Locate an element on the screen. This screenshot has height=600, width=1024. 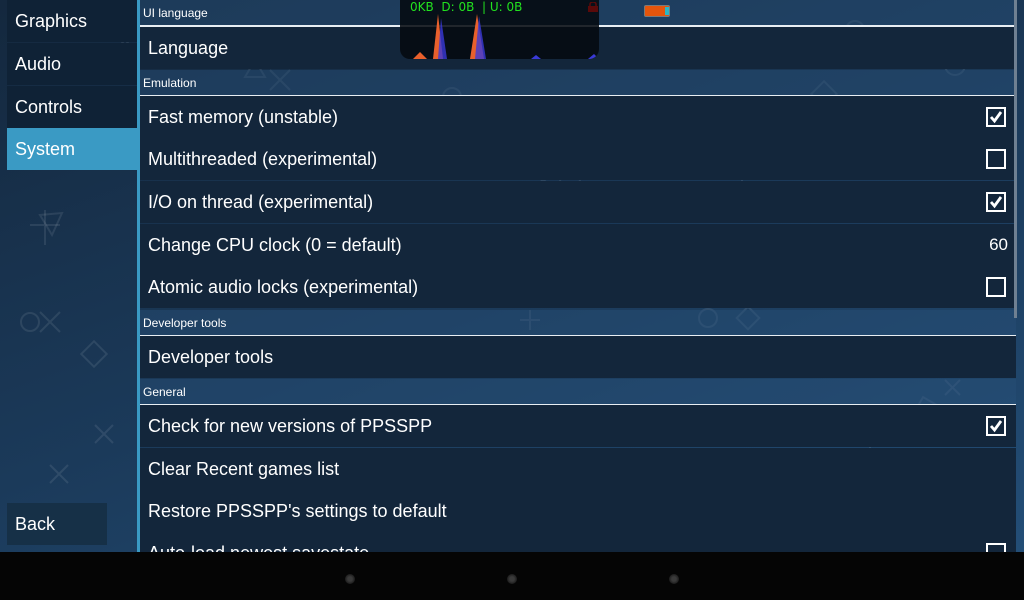
multithreaded-checkbox is located at coordinates (996, 159).